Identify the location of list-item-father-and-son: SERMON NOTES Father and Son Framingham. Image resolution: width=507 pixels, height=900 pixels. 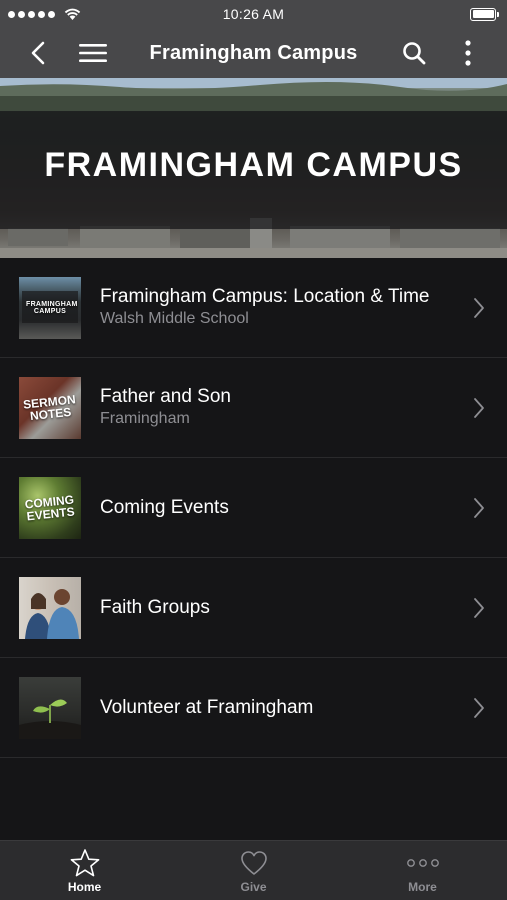
(253, 408).